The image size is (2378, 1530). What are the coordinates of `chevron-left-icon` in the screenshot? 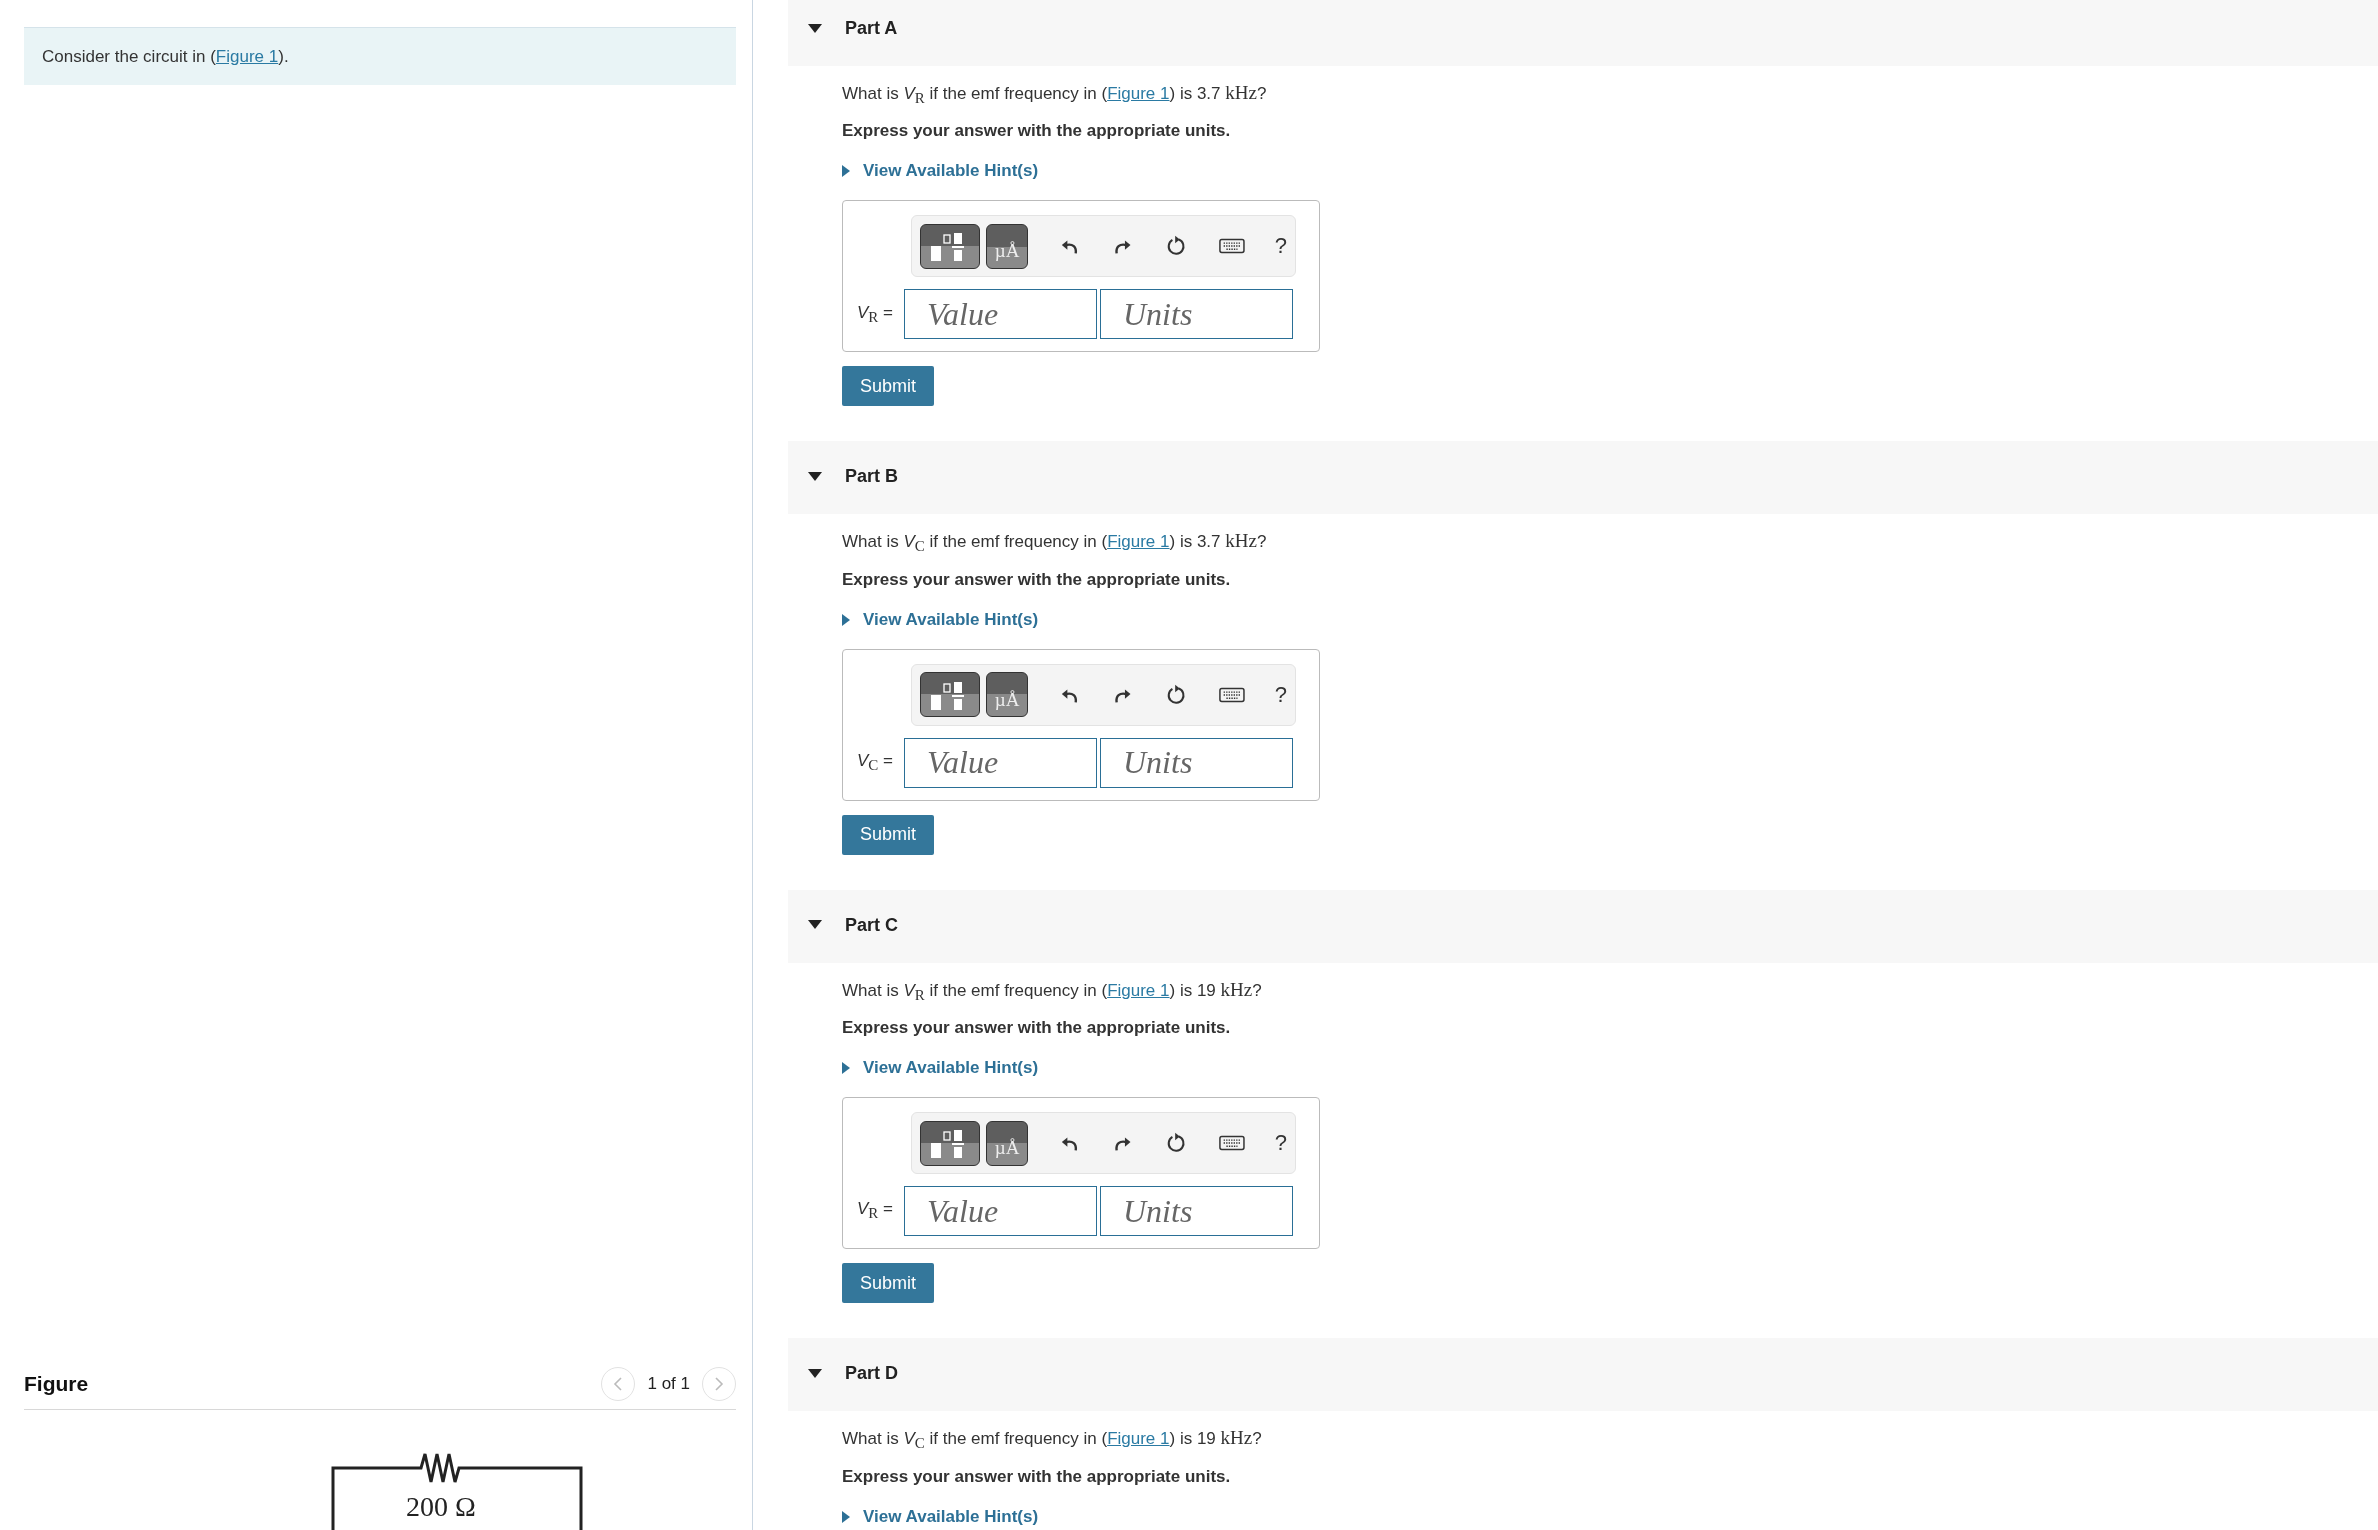 It's located at (618, 1383).